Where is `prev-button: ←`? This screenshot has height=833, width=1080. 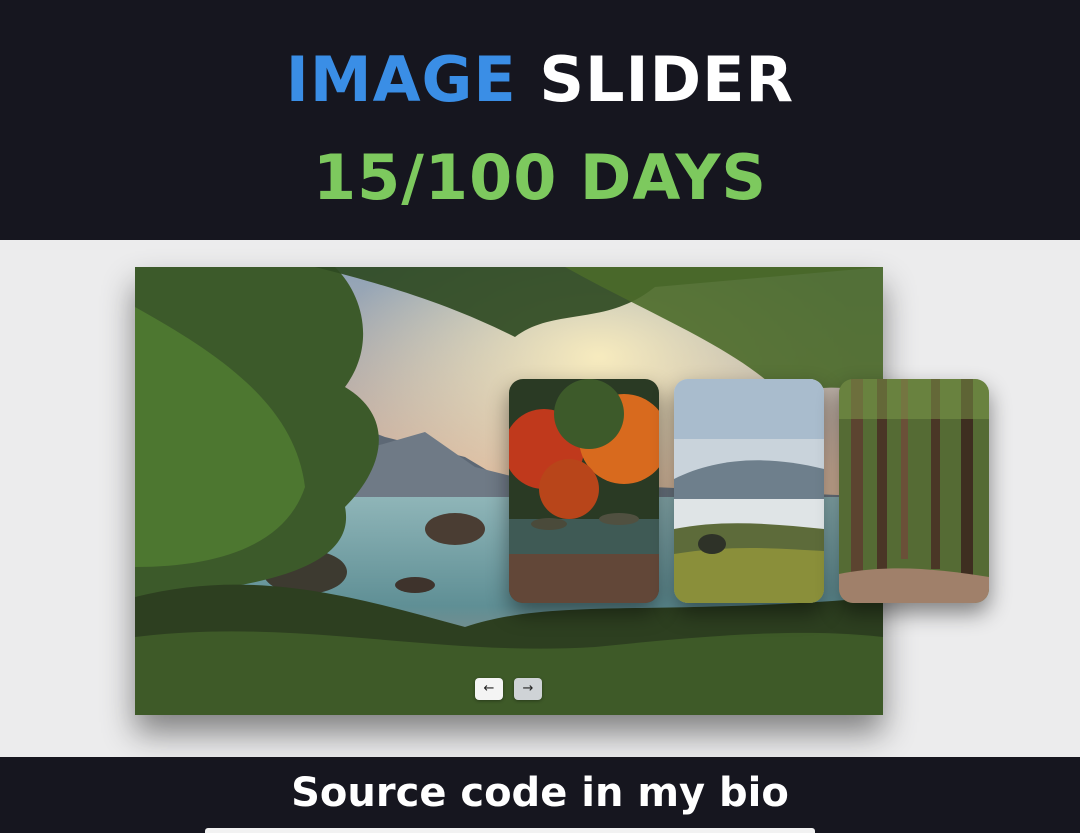
prev-button: ← is located at coordinates (489, 689).